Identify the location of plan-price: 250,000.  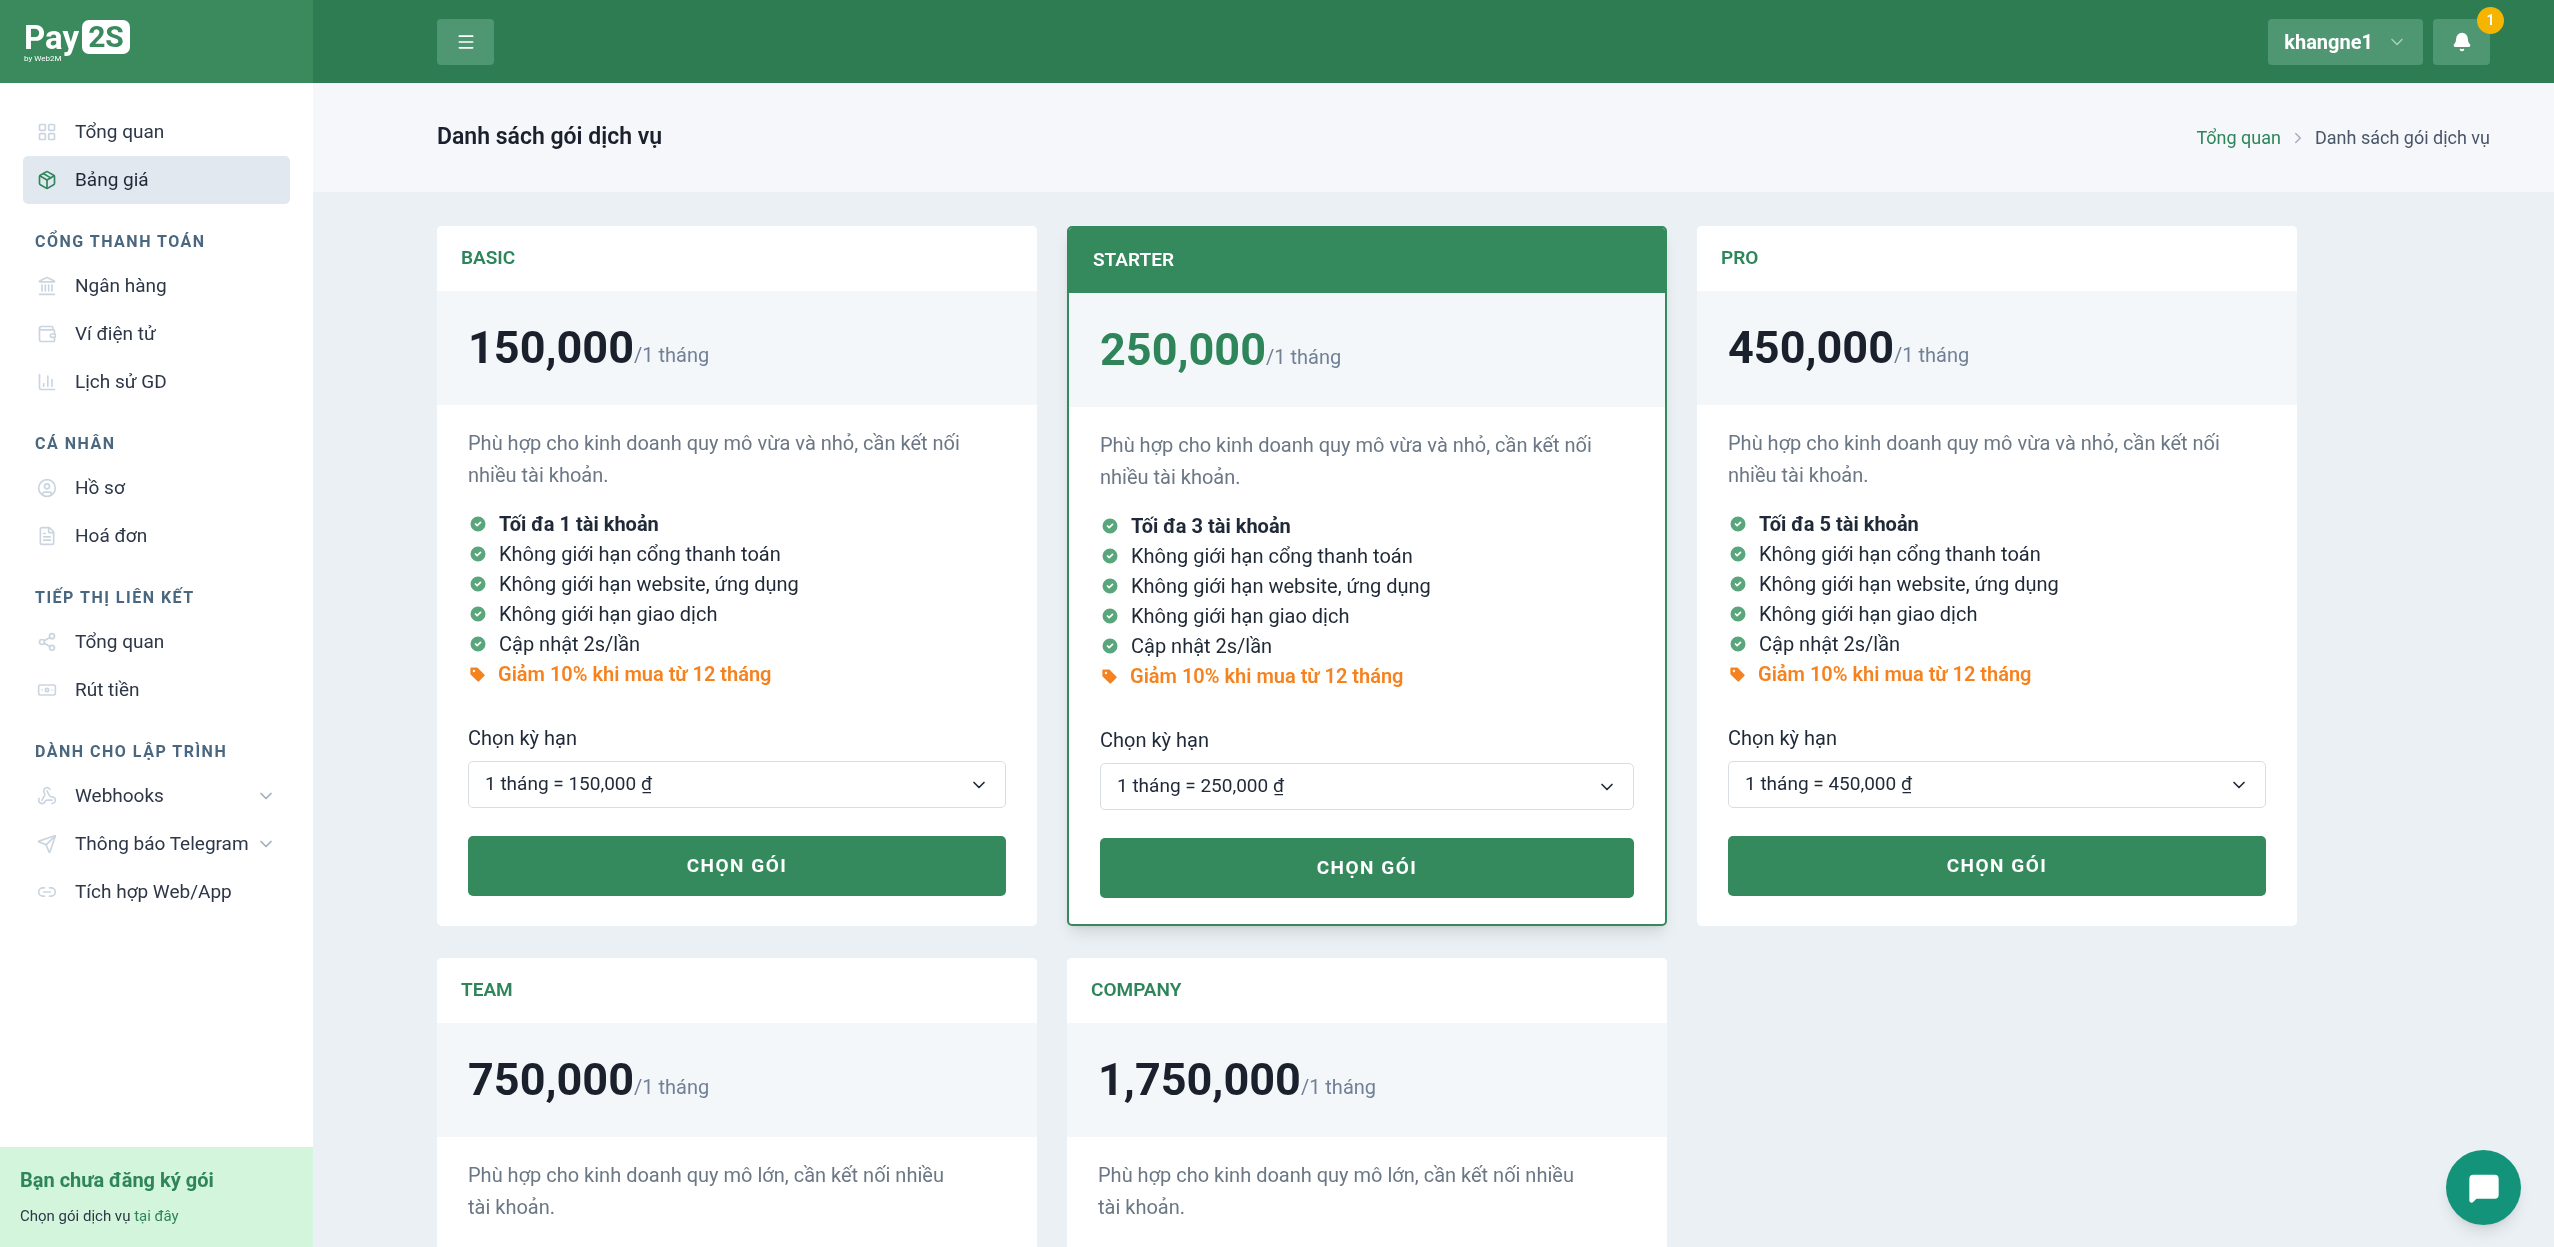
(1183, 350).